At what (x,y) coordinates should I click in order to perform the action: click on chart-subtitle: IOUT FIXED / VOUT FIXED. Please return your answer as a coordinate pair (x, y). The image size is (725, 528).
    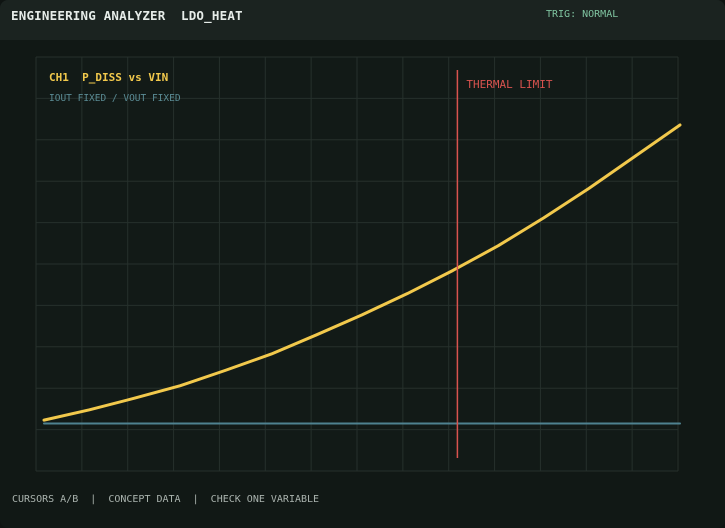
    Looking at the image, I should click on (115, 98).